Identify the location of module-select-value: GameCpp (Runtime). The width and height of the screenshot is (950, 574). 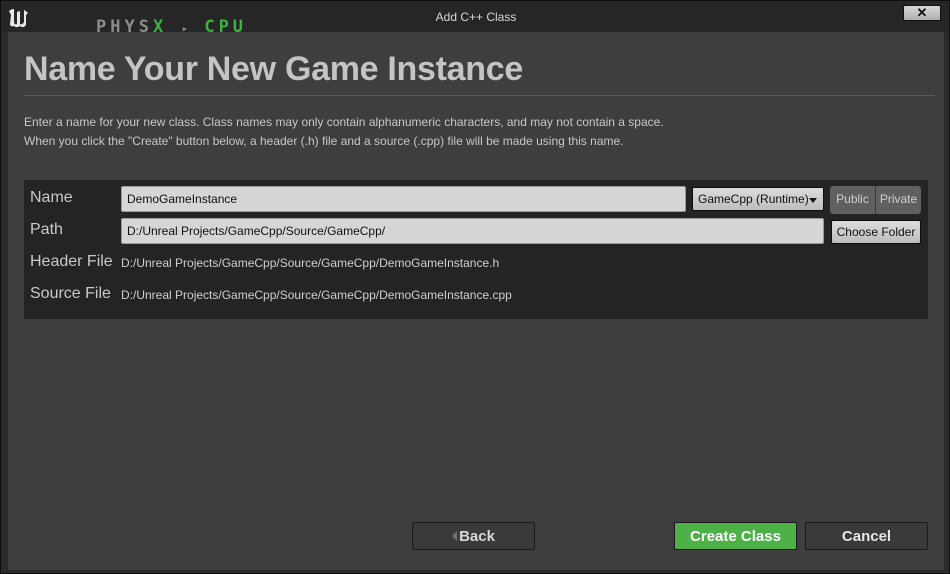
(753, 199).